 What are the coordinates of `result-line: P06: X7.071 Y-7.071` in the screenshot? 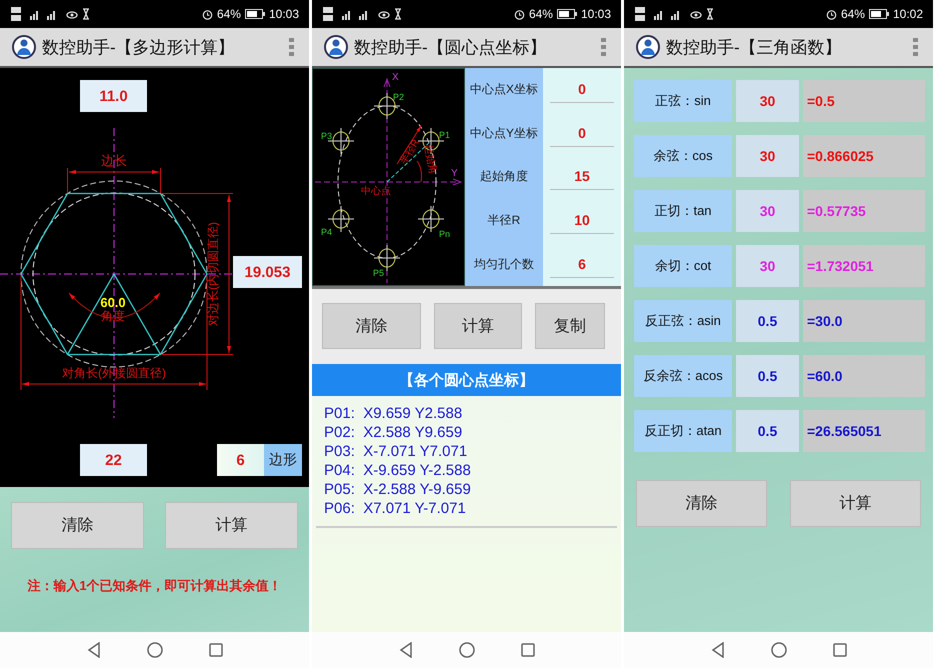 It's located at (395, 508).